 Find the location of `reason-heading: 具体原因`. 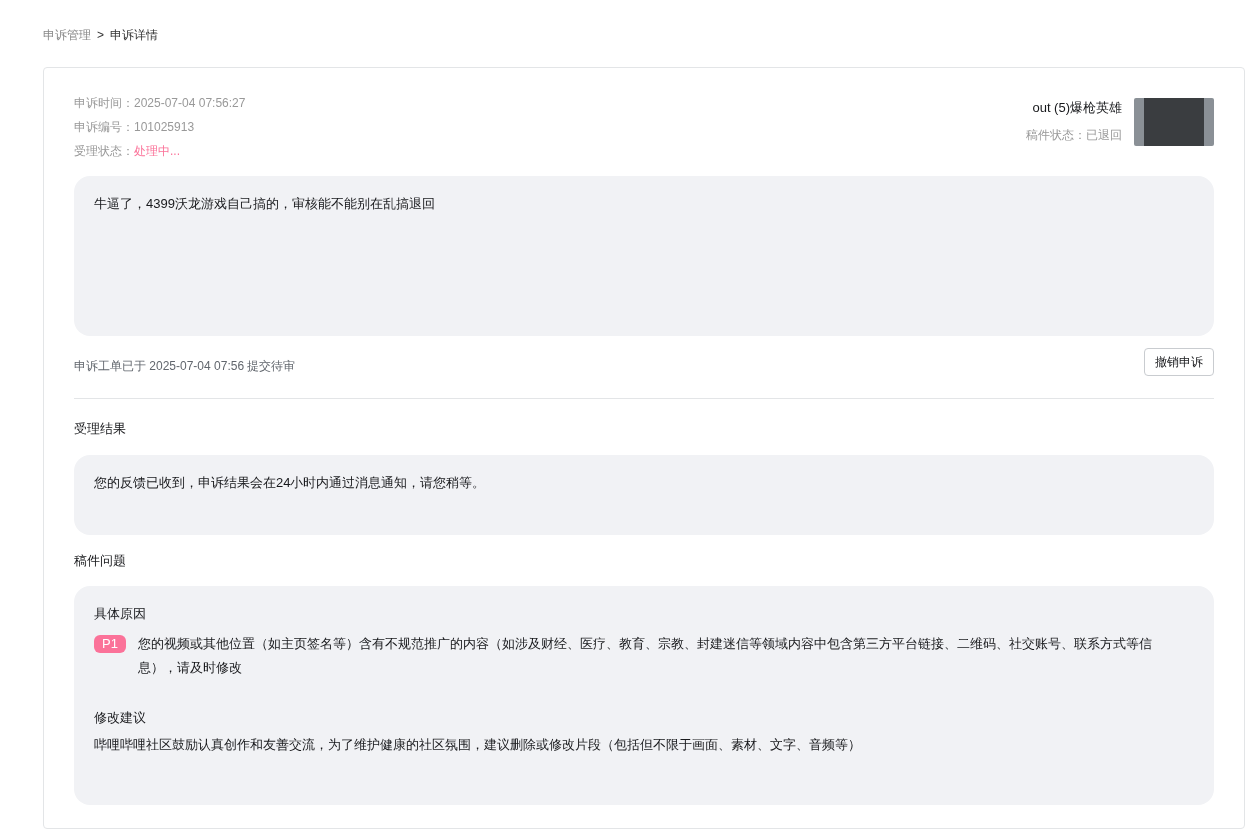

reason-heading: 具体原因 is located at coordinates (120, 614).